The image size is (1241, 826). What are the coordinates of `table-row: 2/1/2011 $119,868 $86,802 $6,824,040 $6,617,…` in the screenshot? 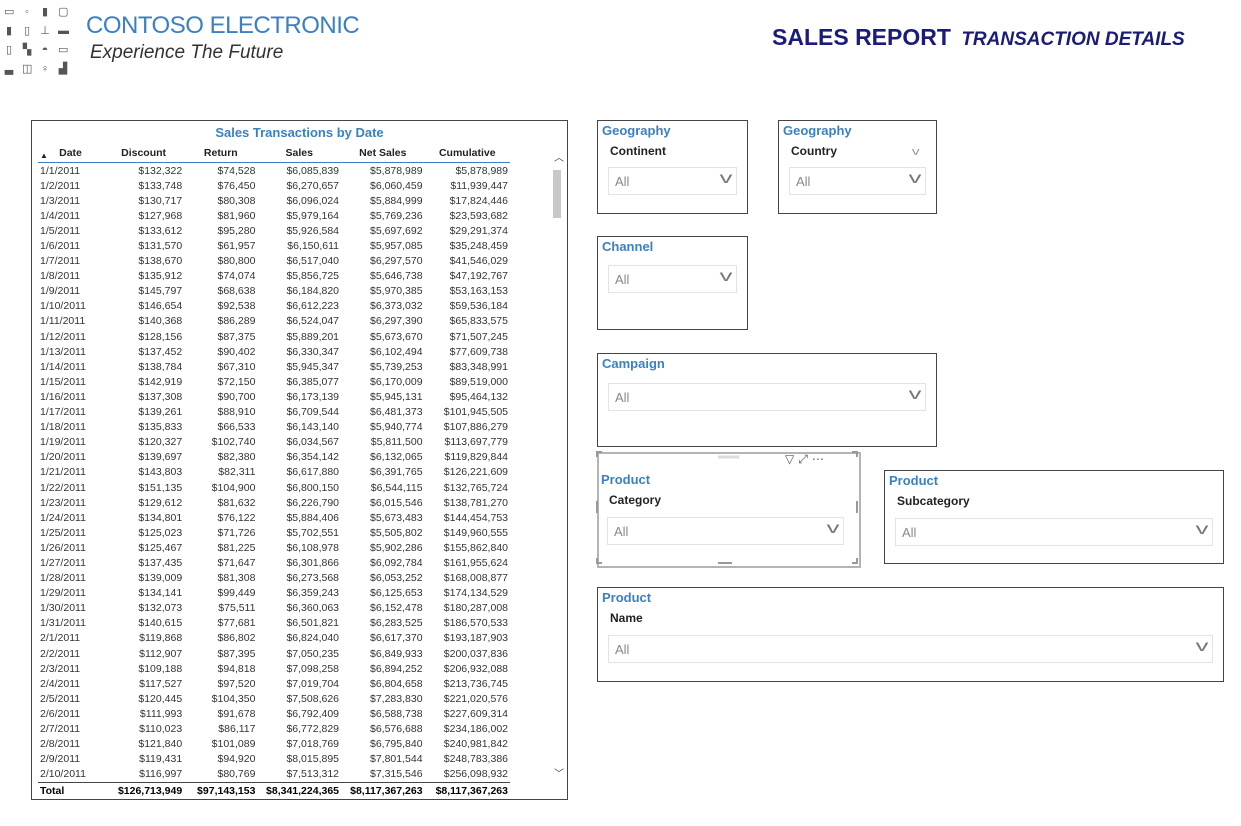 It's located at (274, 638).